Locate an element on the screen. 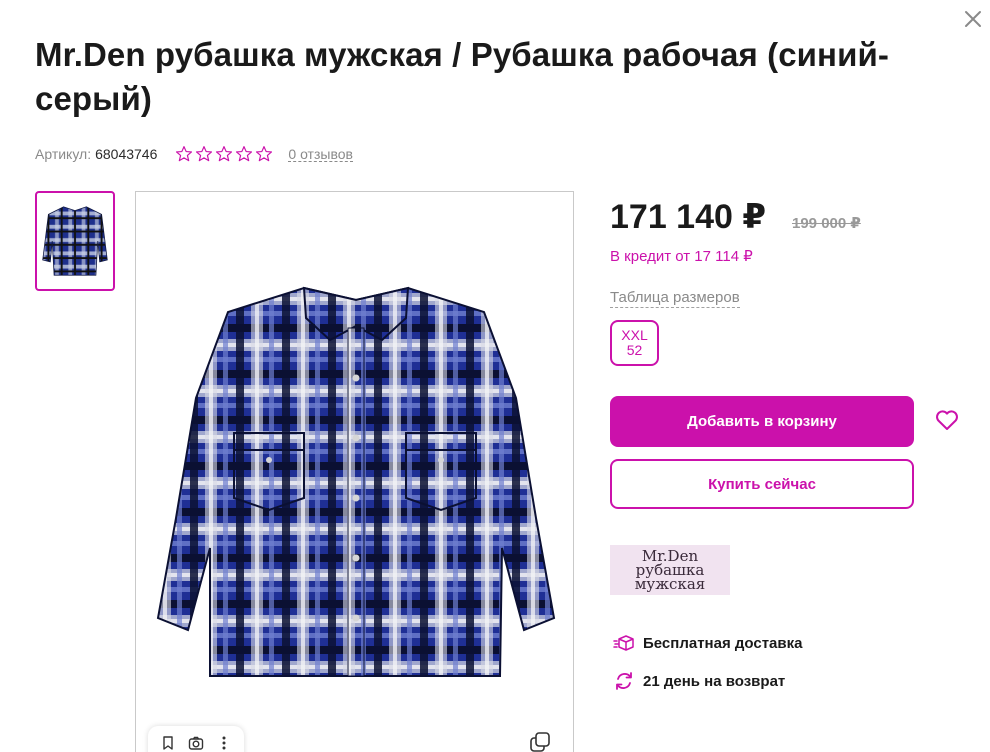 The image size is (990, 752). size-table-link: Таблица размеров is located at coordinates (675, 298).